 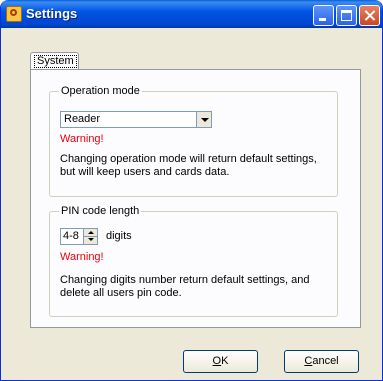 I want to click on maximize-icon, so click(x=346, y=15).